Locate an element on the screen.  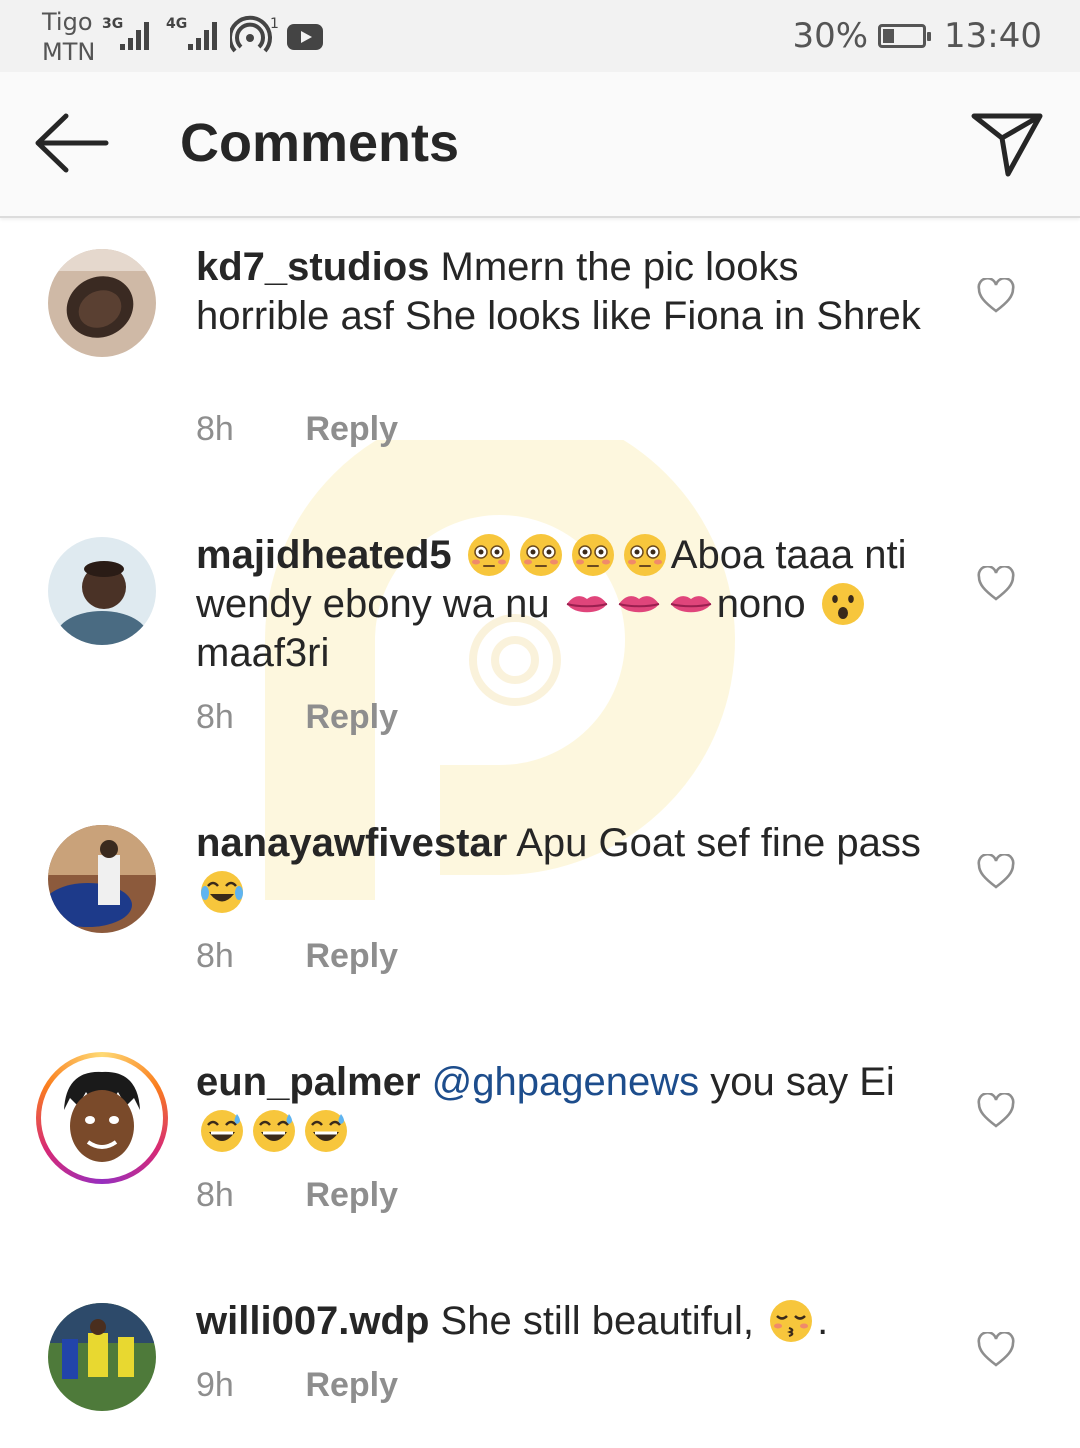
network-type-2: 4G is located at coordinates (177, 24).